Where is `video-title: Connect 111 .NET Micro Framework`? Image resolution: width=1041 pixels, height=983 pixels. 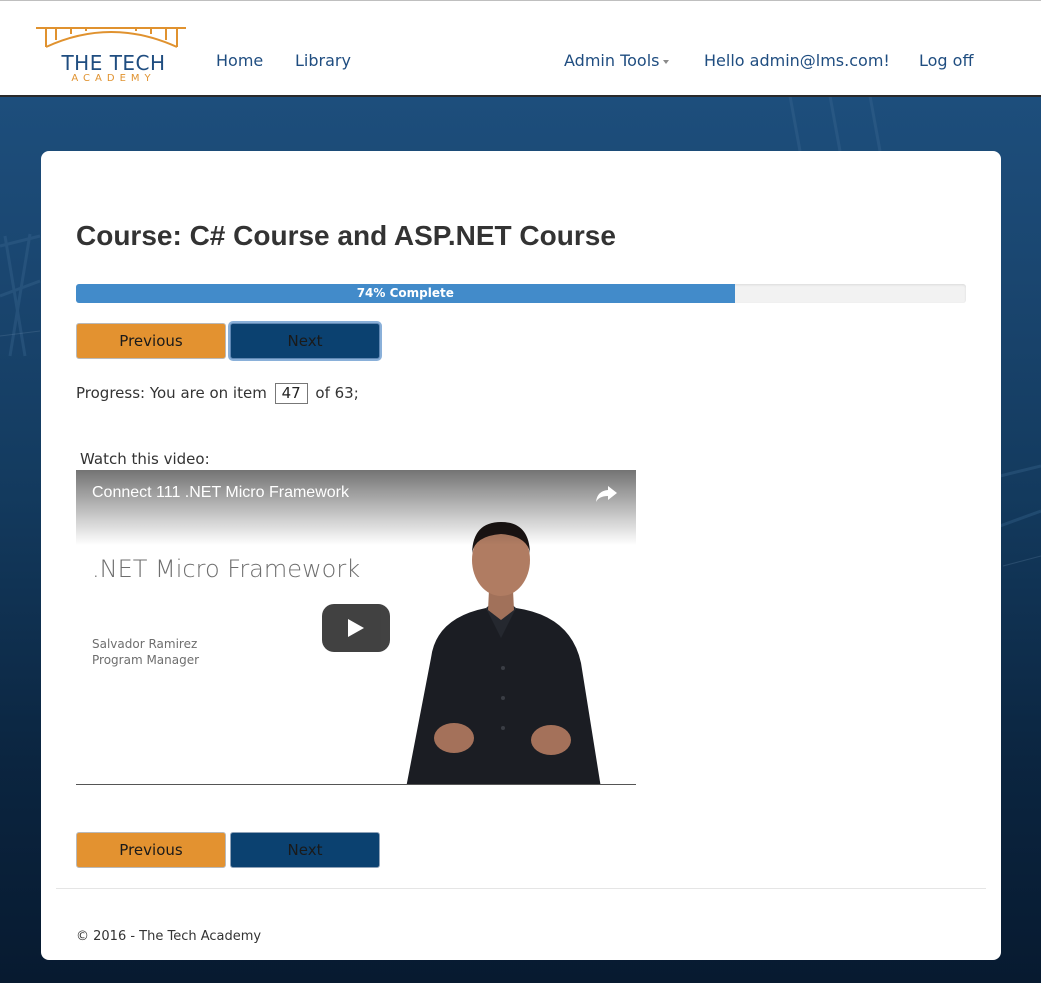
video-title: Connect 111 .NET Micro Framework is located at coordinates (220, 493).